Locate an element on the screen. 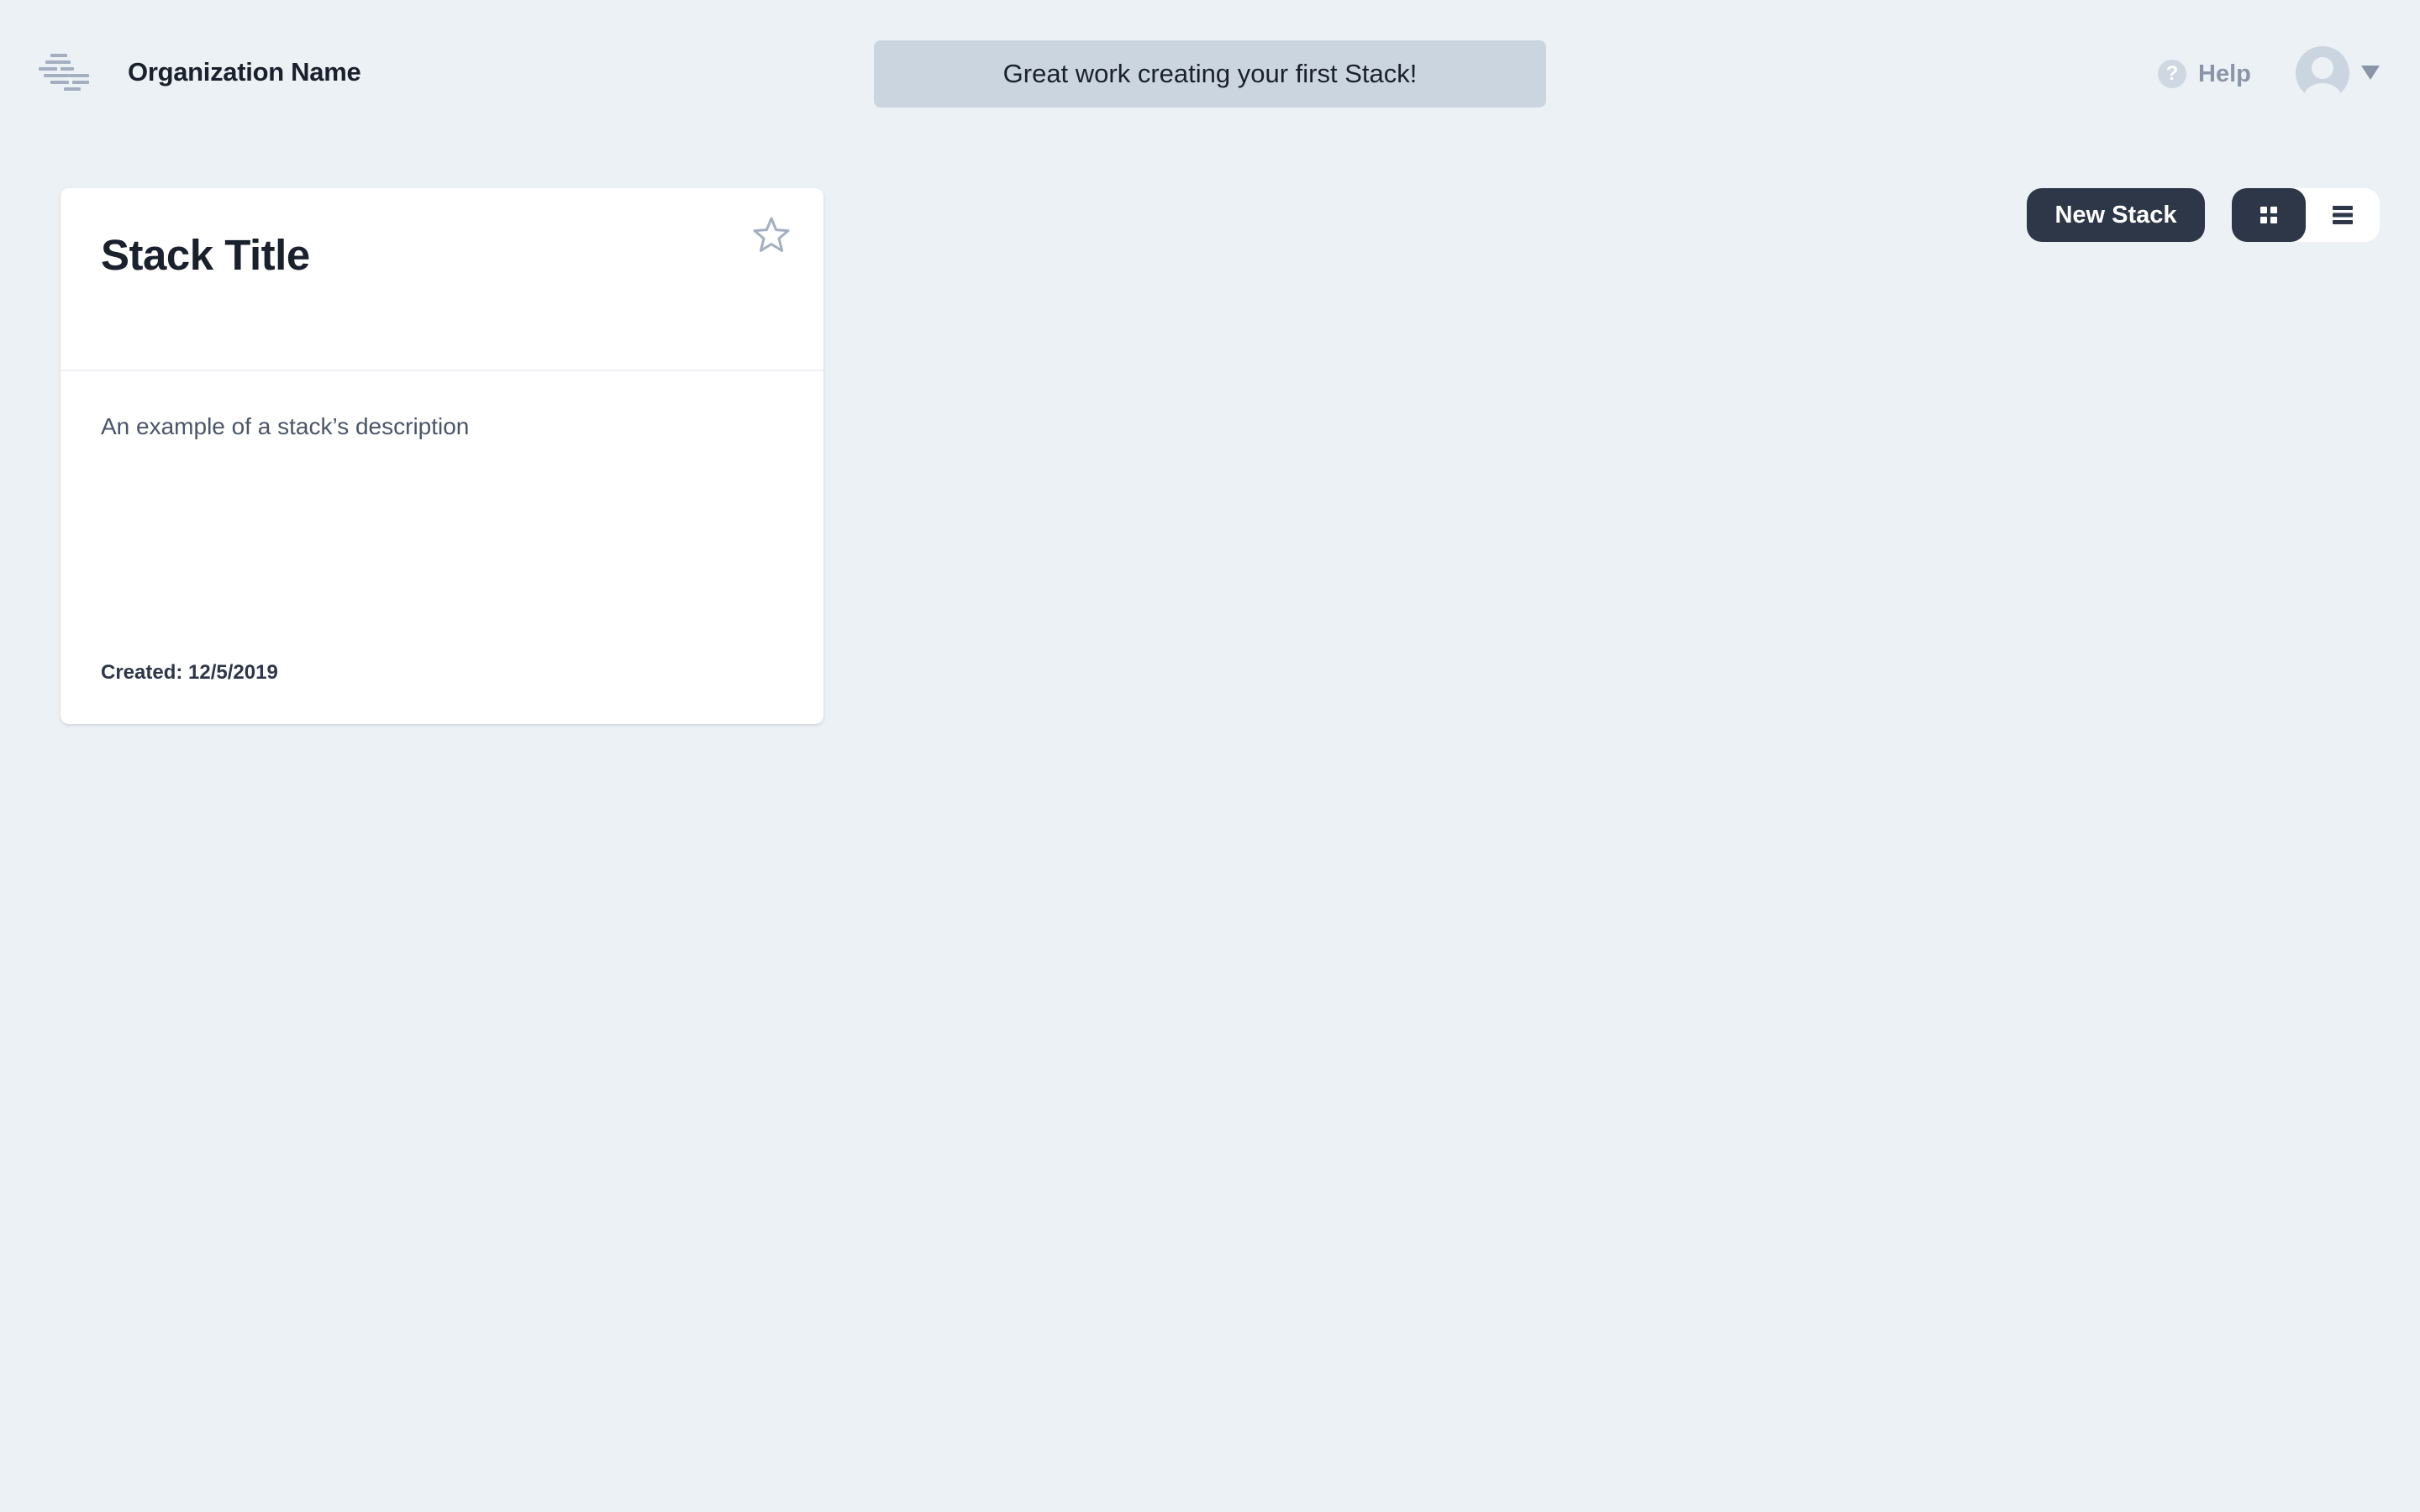  help-link: ? Help is located at coordinates (2205, 74).